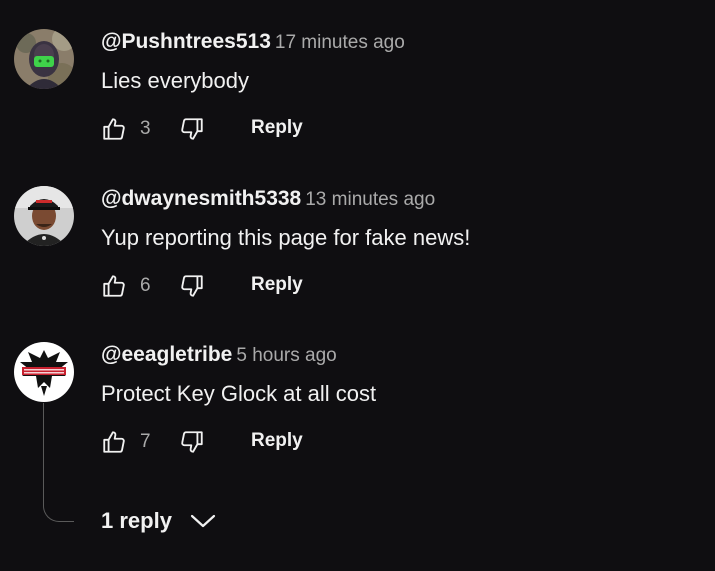 The height and width of the screenshot is (571, 715). Describe the element at coordinates (145, 441) in the screenshot. I see `like-count: 7` at that location.